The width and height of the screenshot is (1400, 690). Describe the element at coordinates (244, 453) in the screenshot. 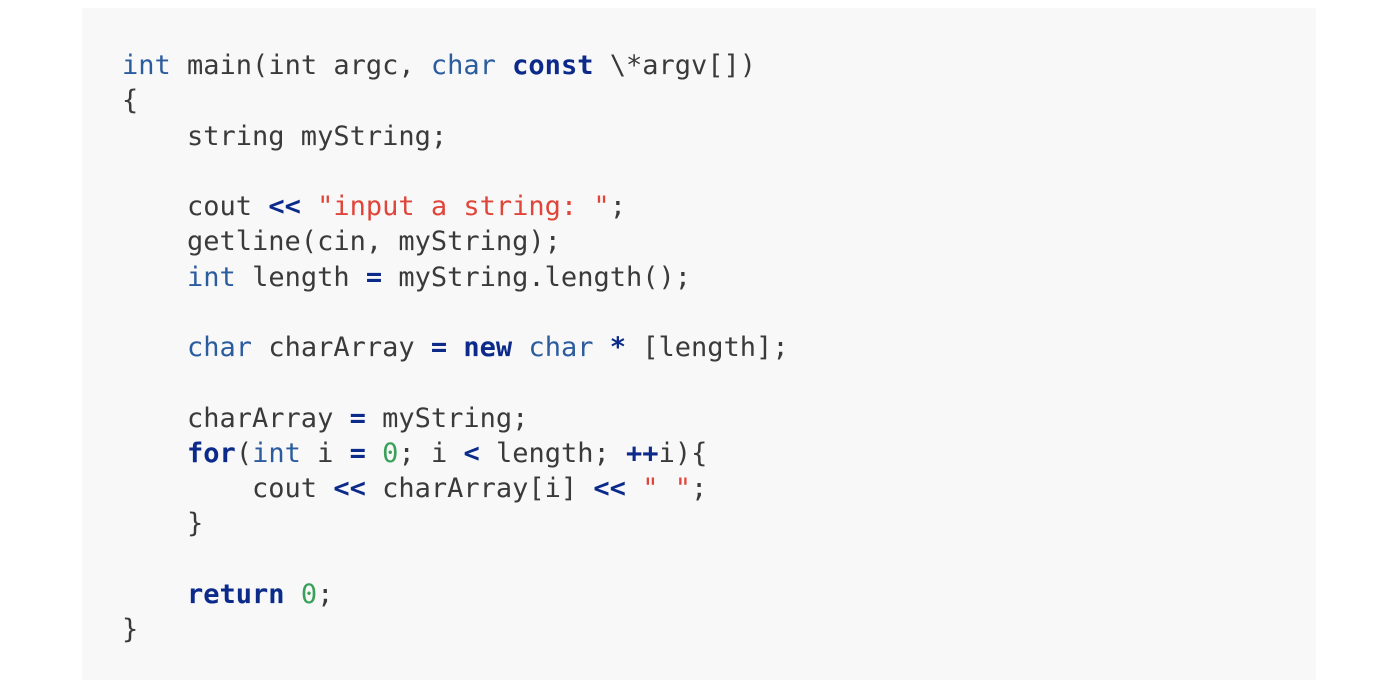

I see `code-token: (` at that location.